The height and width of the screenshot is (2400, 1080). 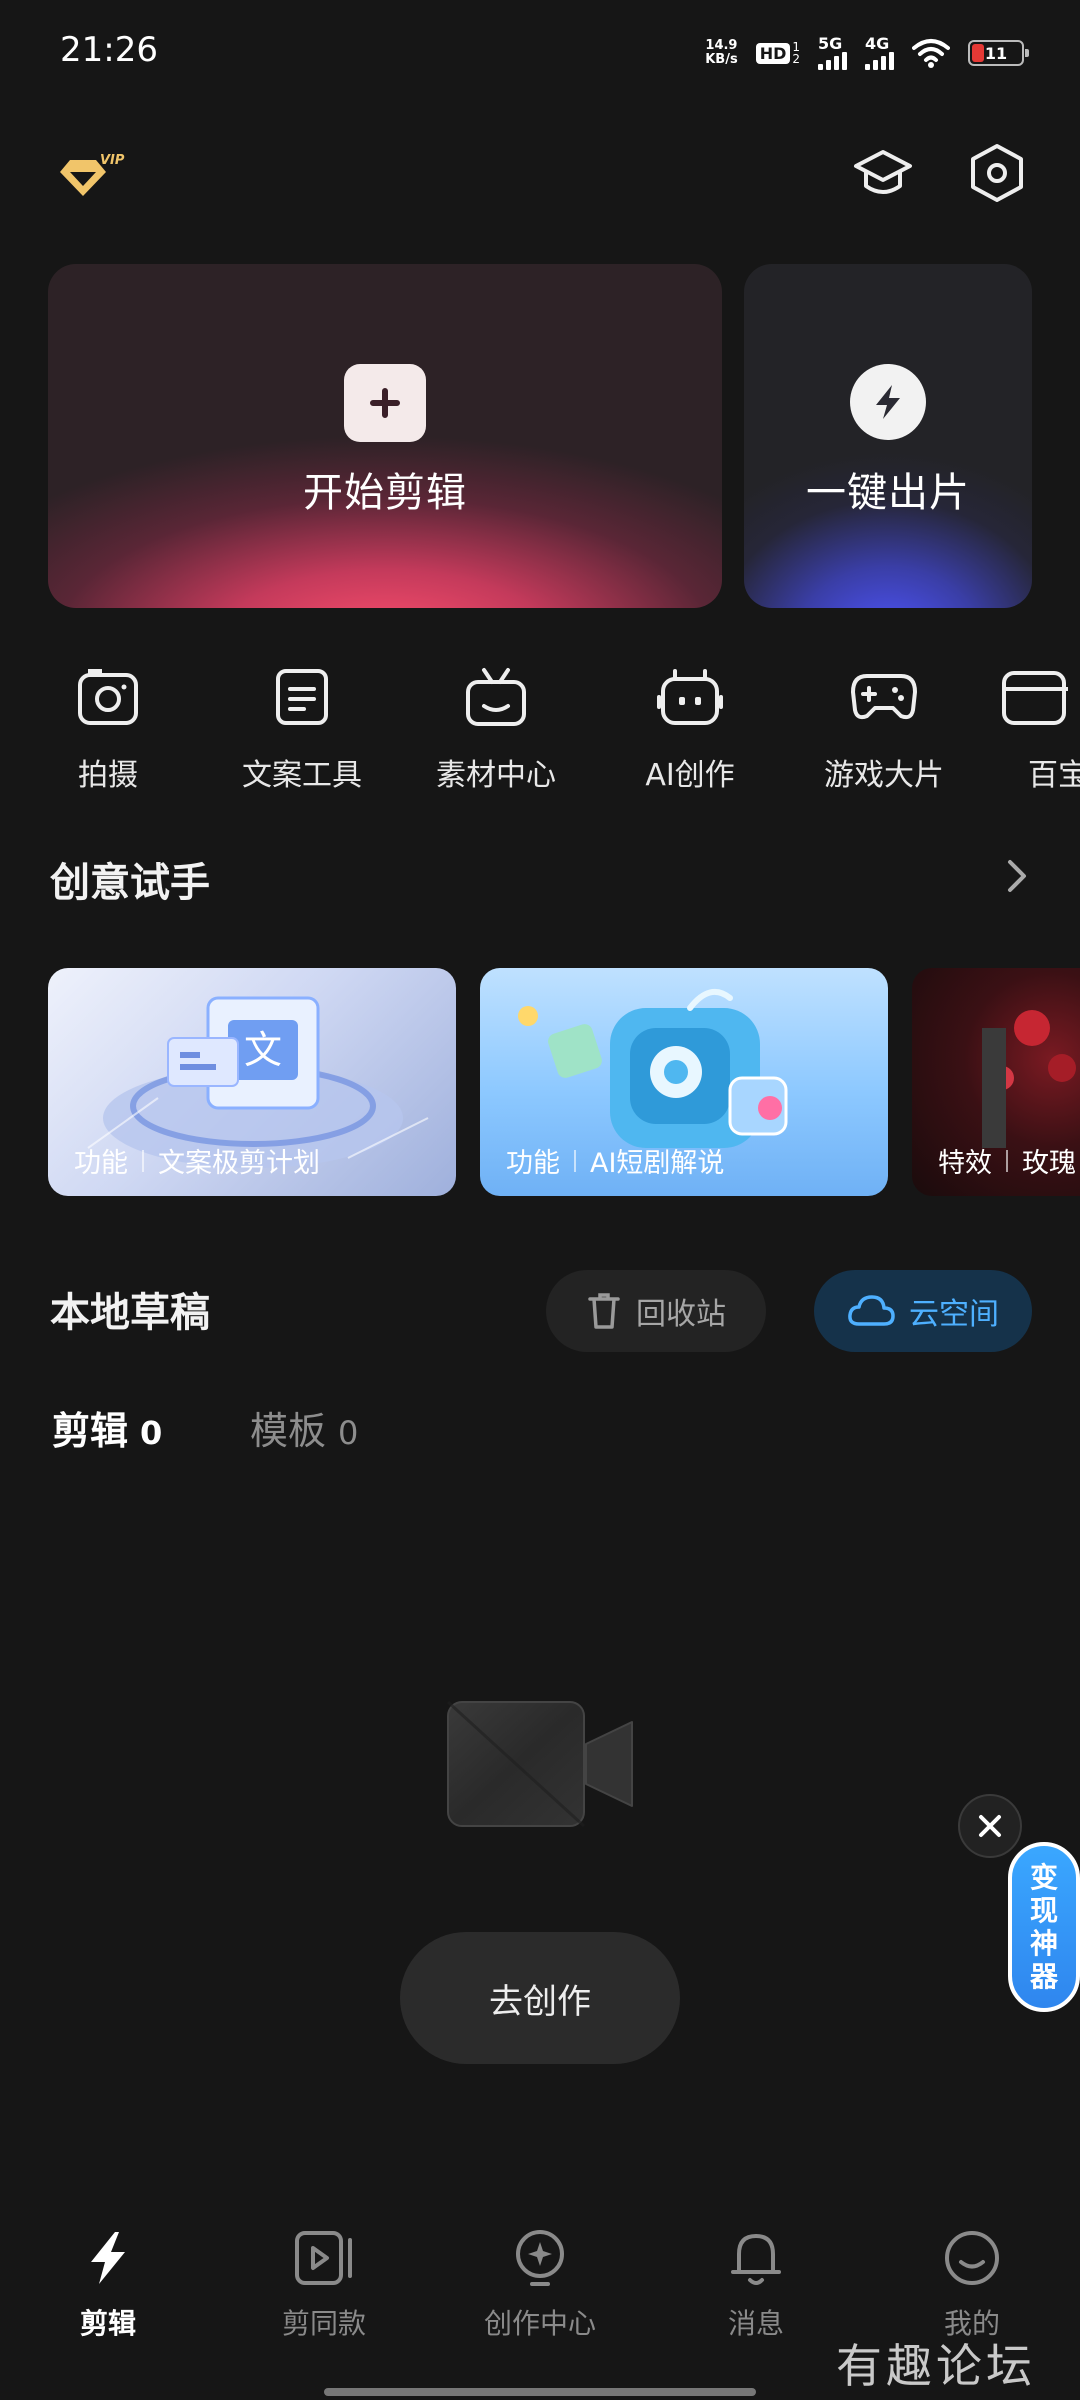 I want to click on nav-label: 剪辑, so click(x=107, y=2323).